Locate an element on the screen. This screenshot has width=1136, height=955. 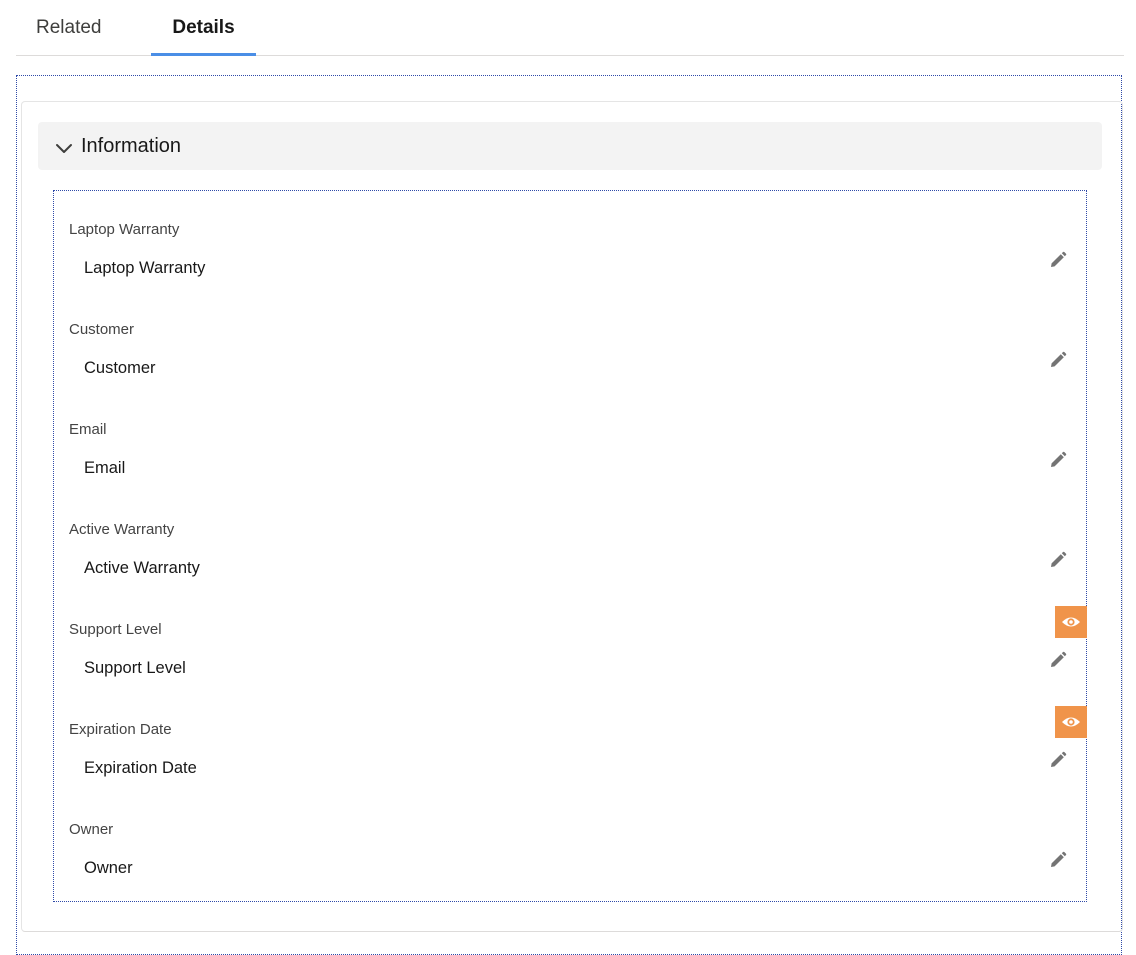
field-support-level: Support Level Support Level is located at coordinates (571, 641).